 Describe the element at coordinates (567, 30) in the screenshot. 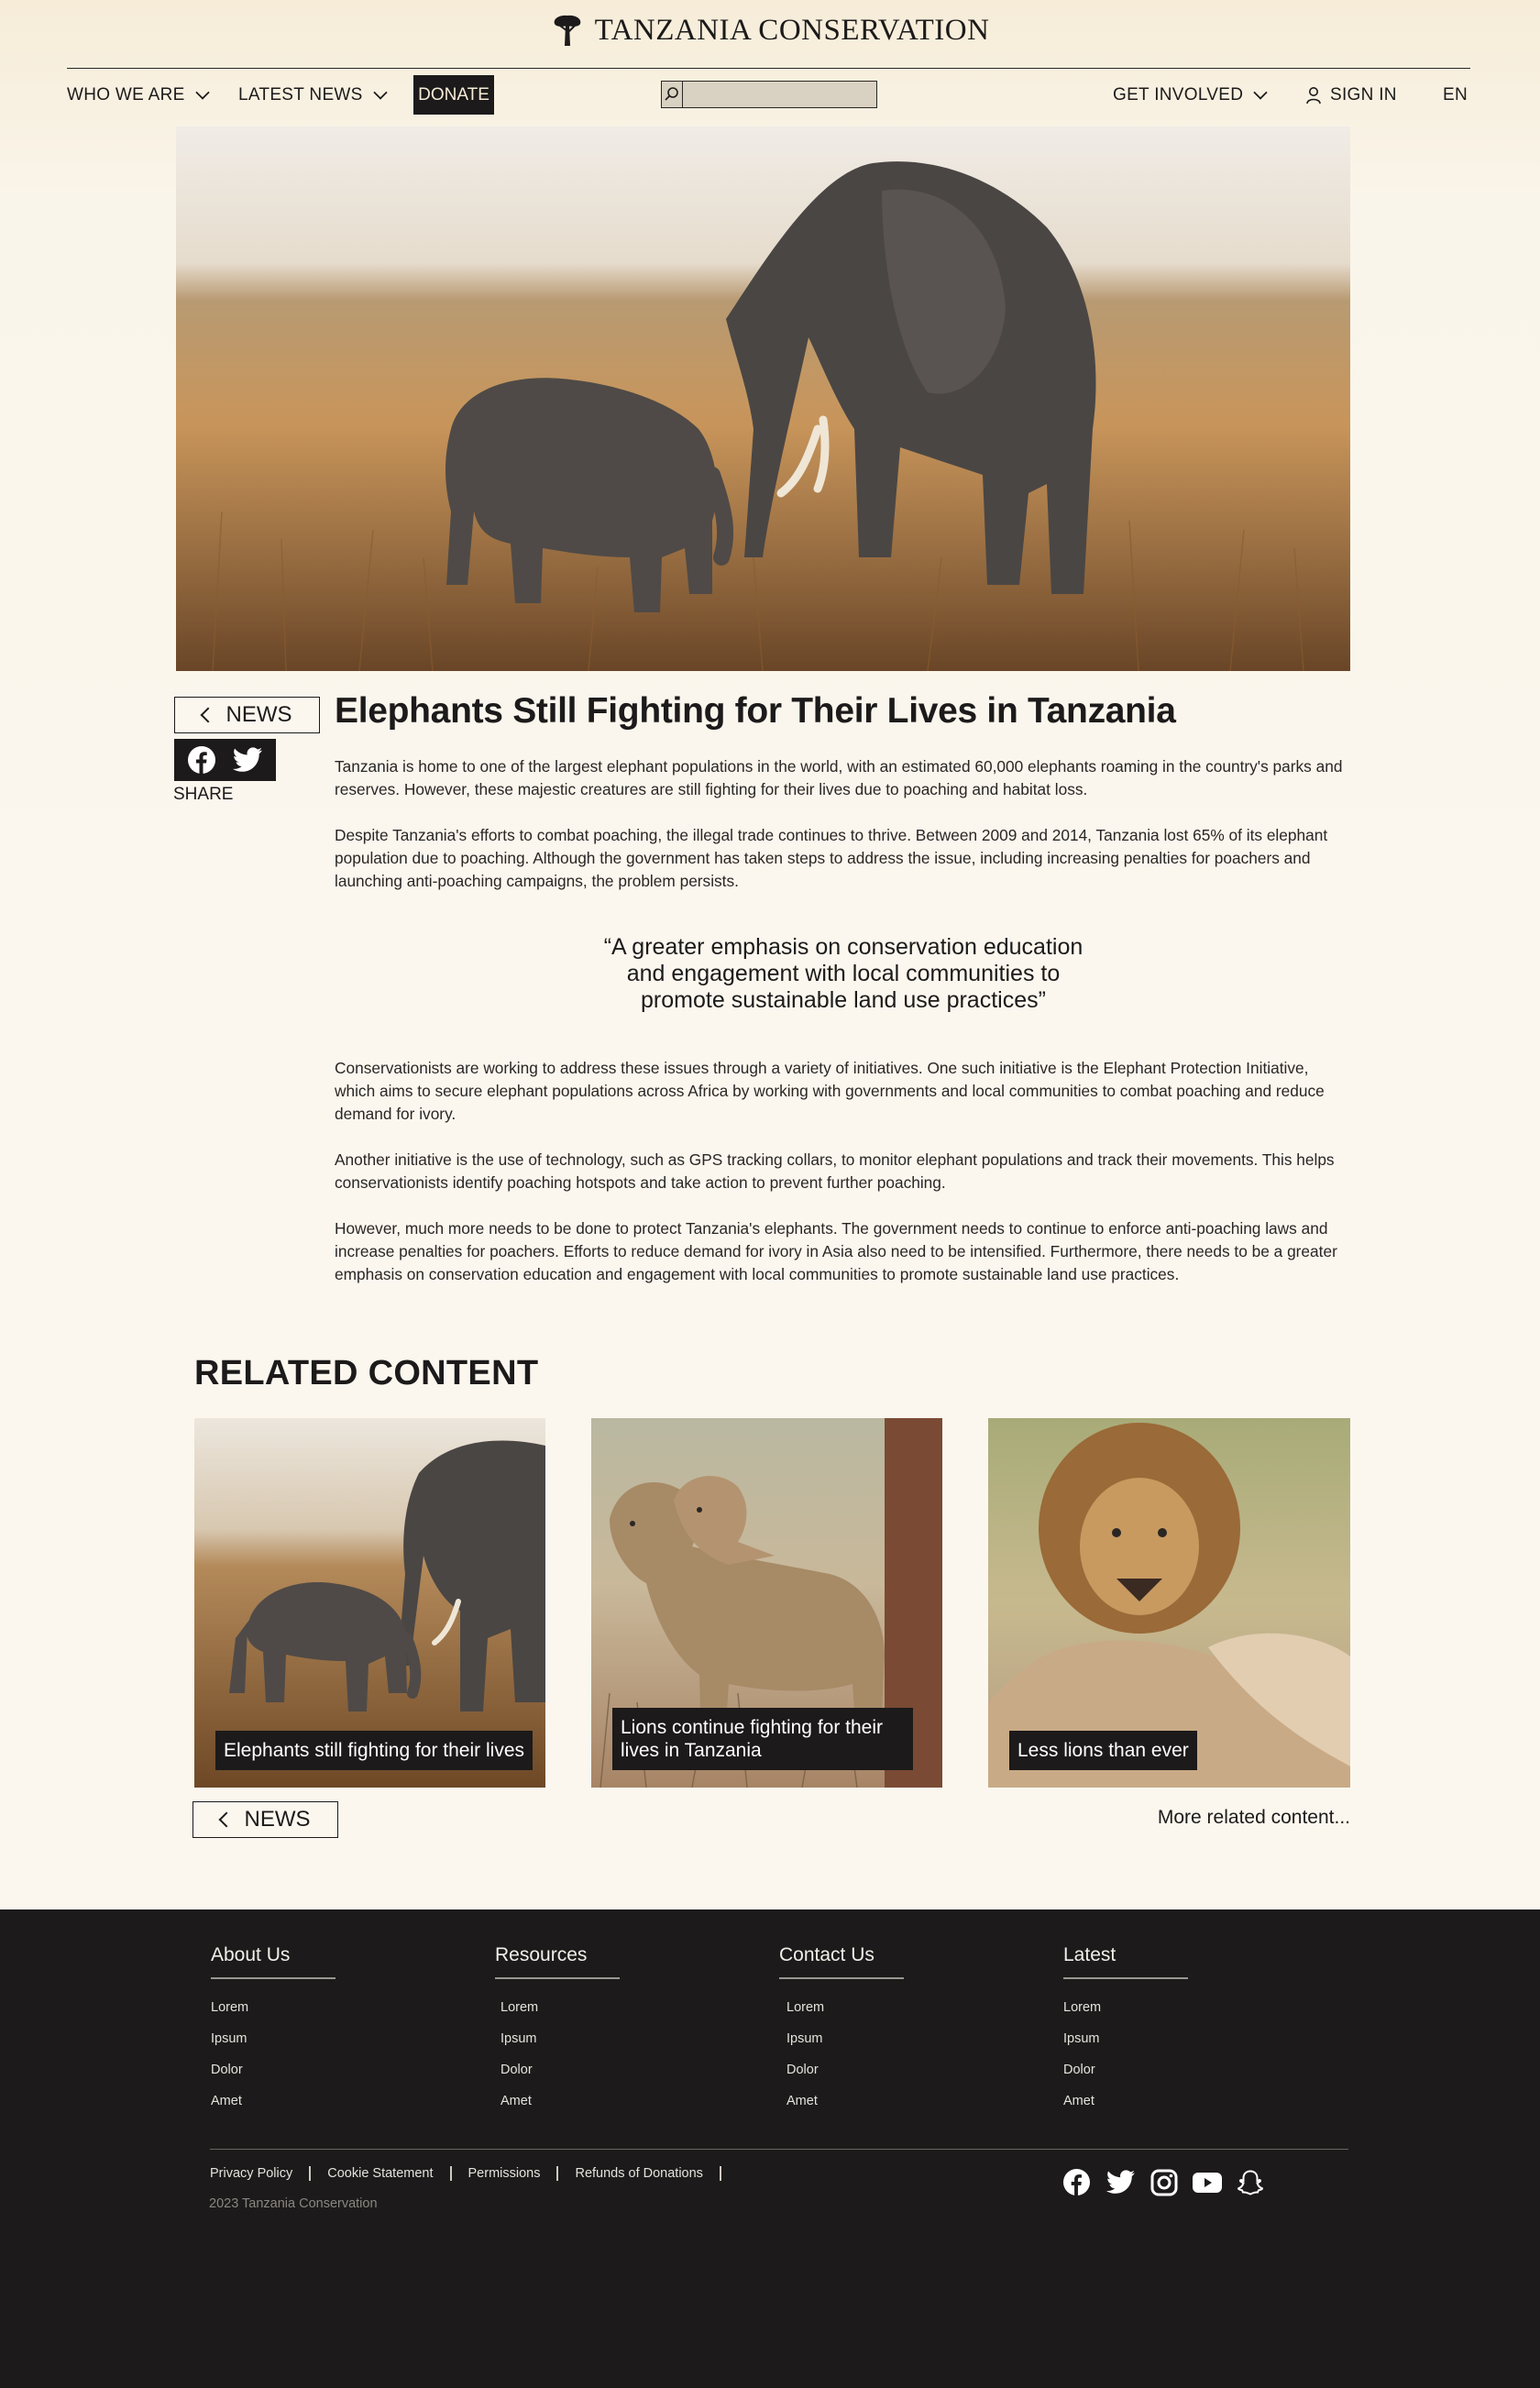

I see `acacia-tree-logo-icon` at that location.